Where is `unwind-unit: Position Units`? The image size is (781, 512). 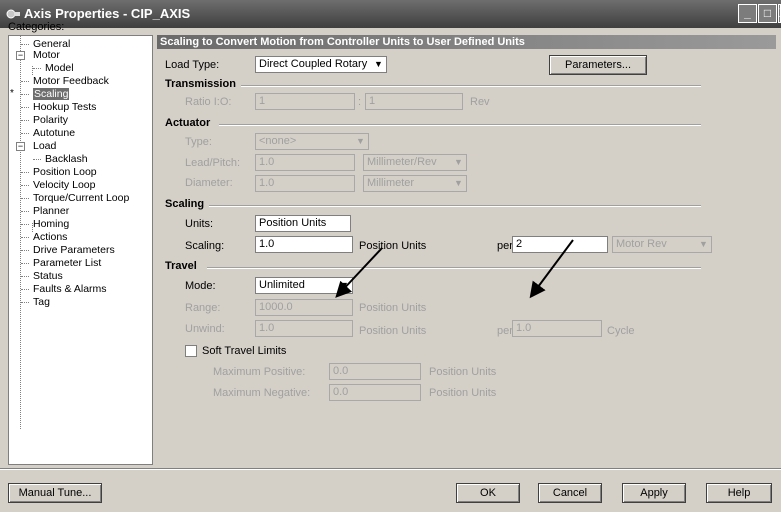 unwind-unit: Position Units is located at coordinates (393, 331).